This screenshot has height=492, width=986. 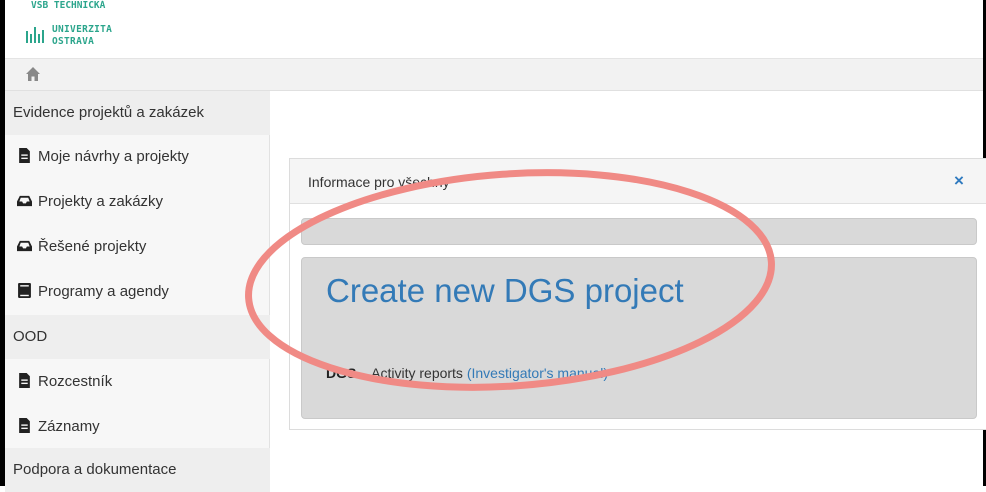 I want to click on dgs-prefix: DGS, so click(x=341, y=373).